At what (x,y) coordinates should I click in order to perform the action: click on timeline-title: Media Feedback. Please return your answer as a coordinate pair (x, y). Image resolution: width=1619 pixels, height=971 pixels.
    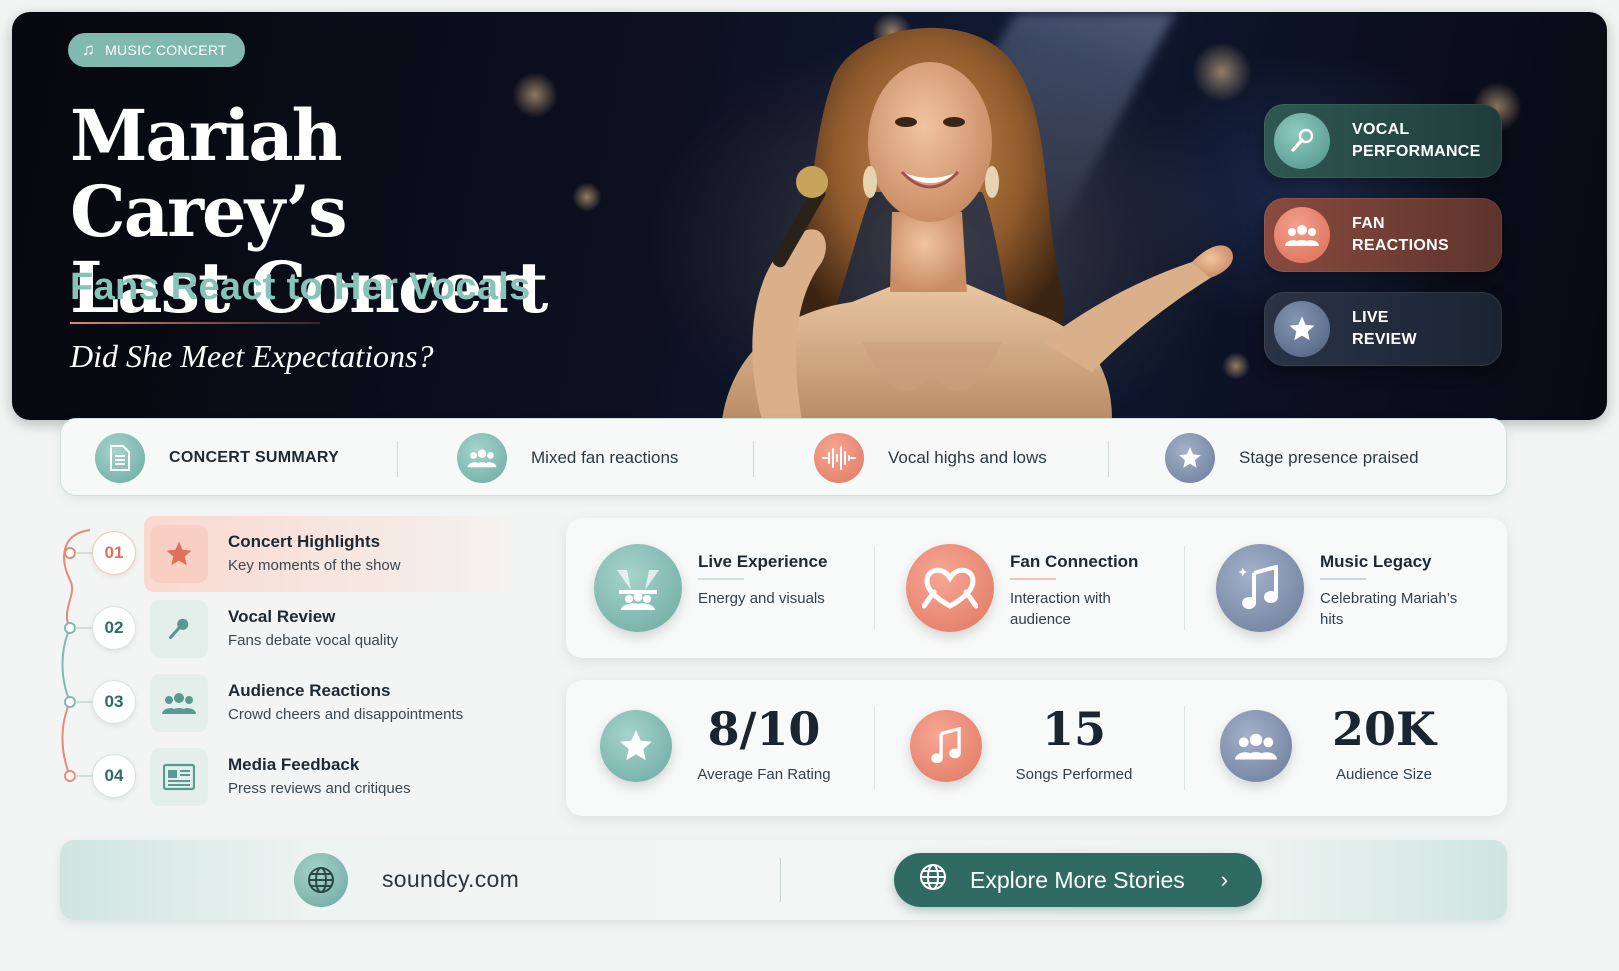
    Looking at the image, I should click on (294, 764).